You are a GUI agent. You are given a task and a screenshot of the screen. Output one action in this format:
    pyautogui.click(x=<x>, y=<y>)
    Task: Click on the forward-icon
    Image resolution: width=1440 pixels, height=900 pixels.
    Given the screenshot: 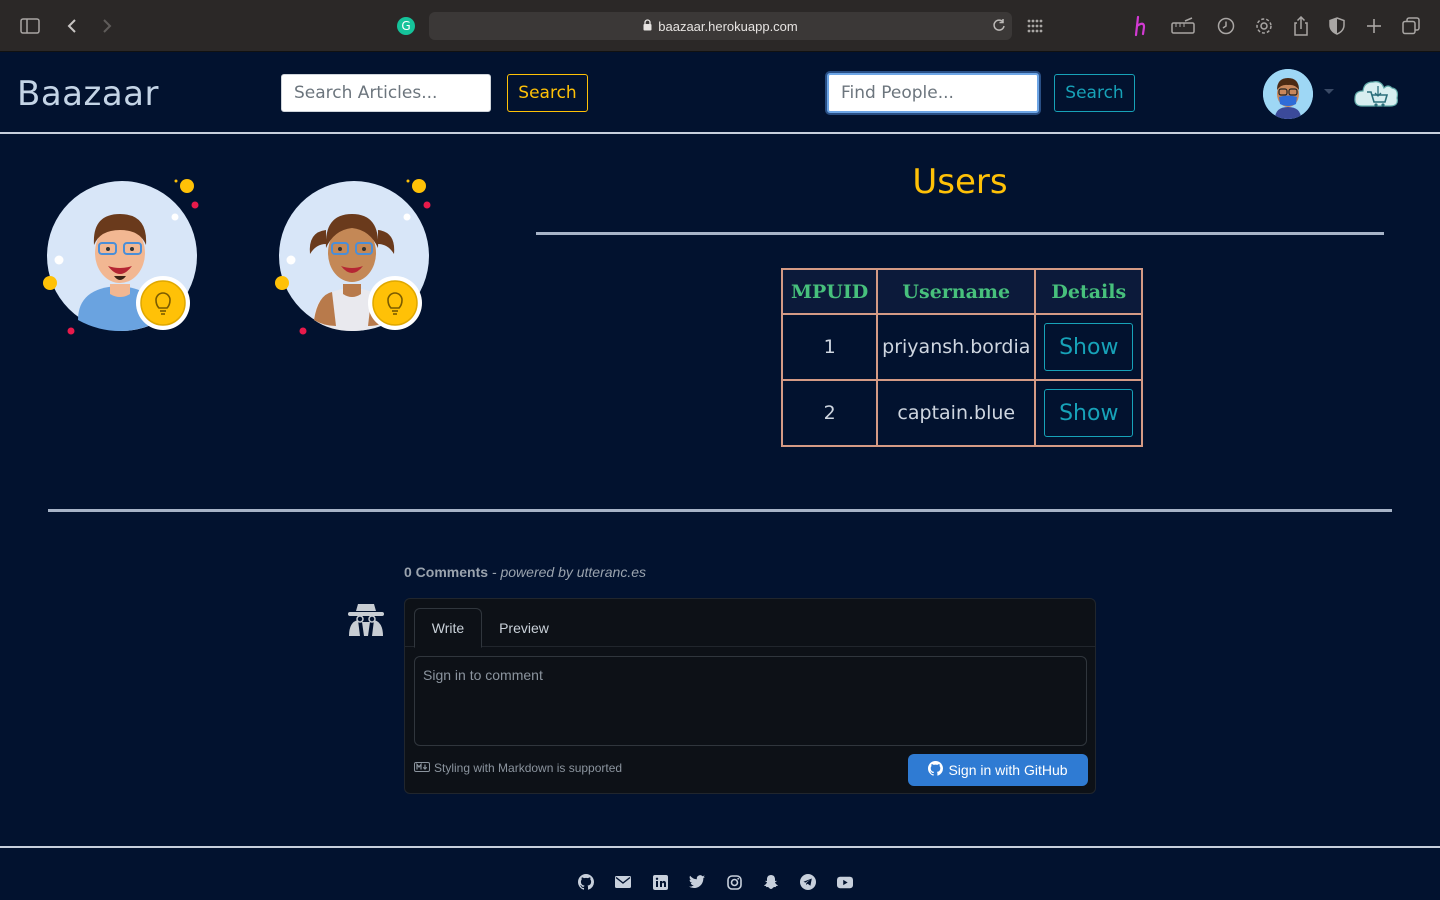 What is the action you would take?
    pyautogui.click(x=107, y=26)
    